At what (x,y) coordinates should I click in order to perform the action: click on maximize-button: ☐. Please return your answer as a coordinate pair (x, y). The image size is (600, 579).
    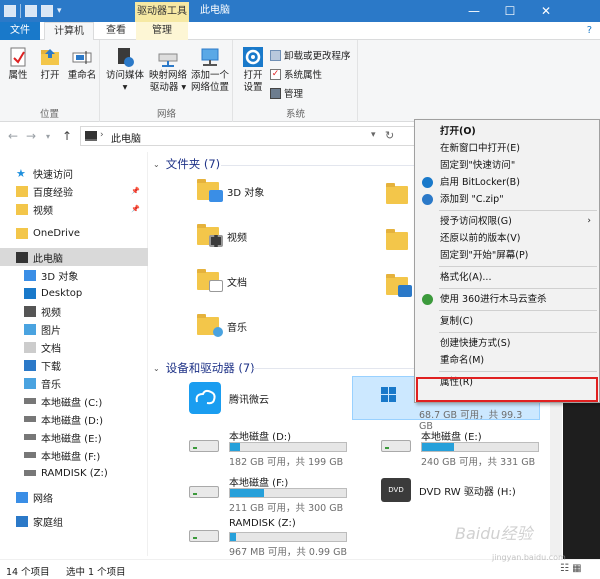
    Looking at the image, I should click on (510, 11).